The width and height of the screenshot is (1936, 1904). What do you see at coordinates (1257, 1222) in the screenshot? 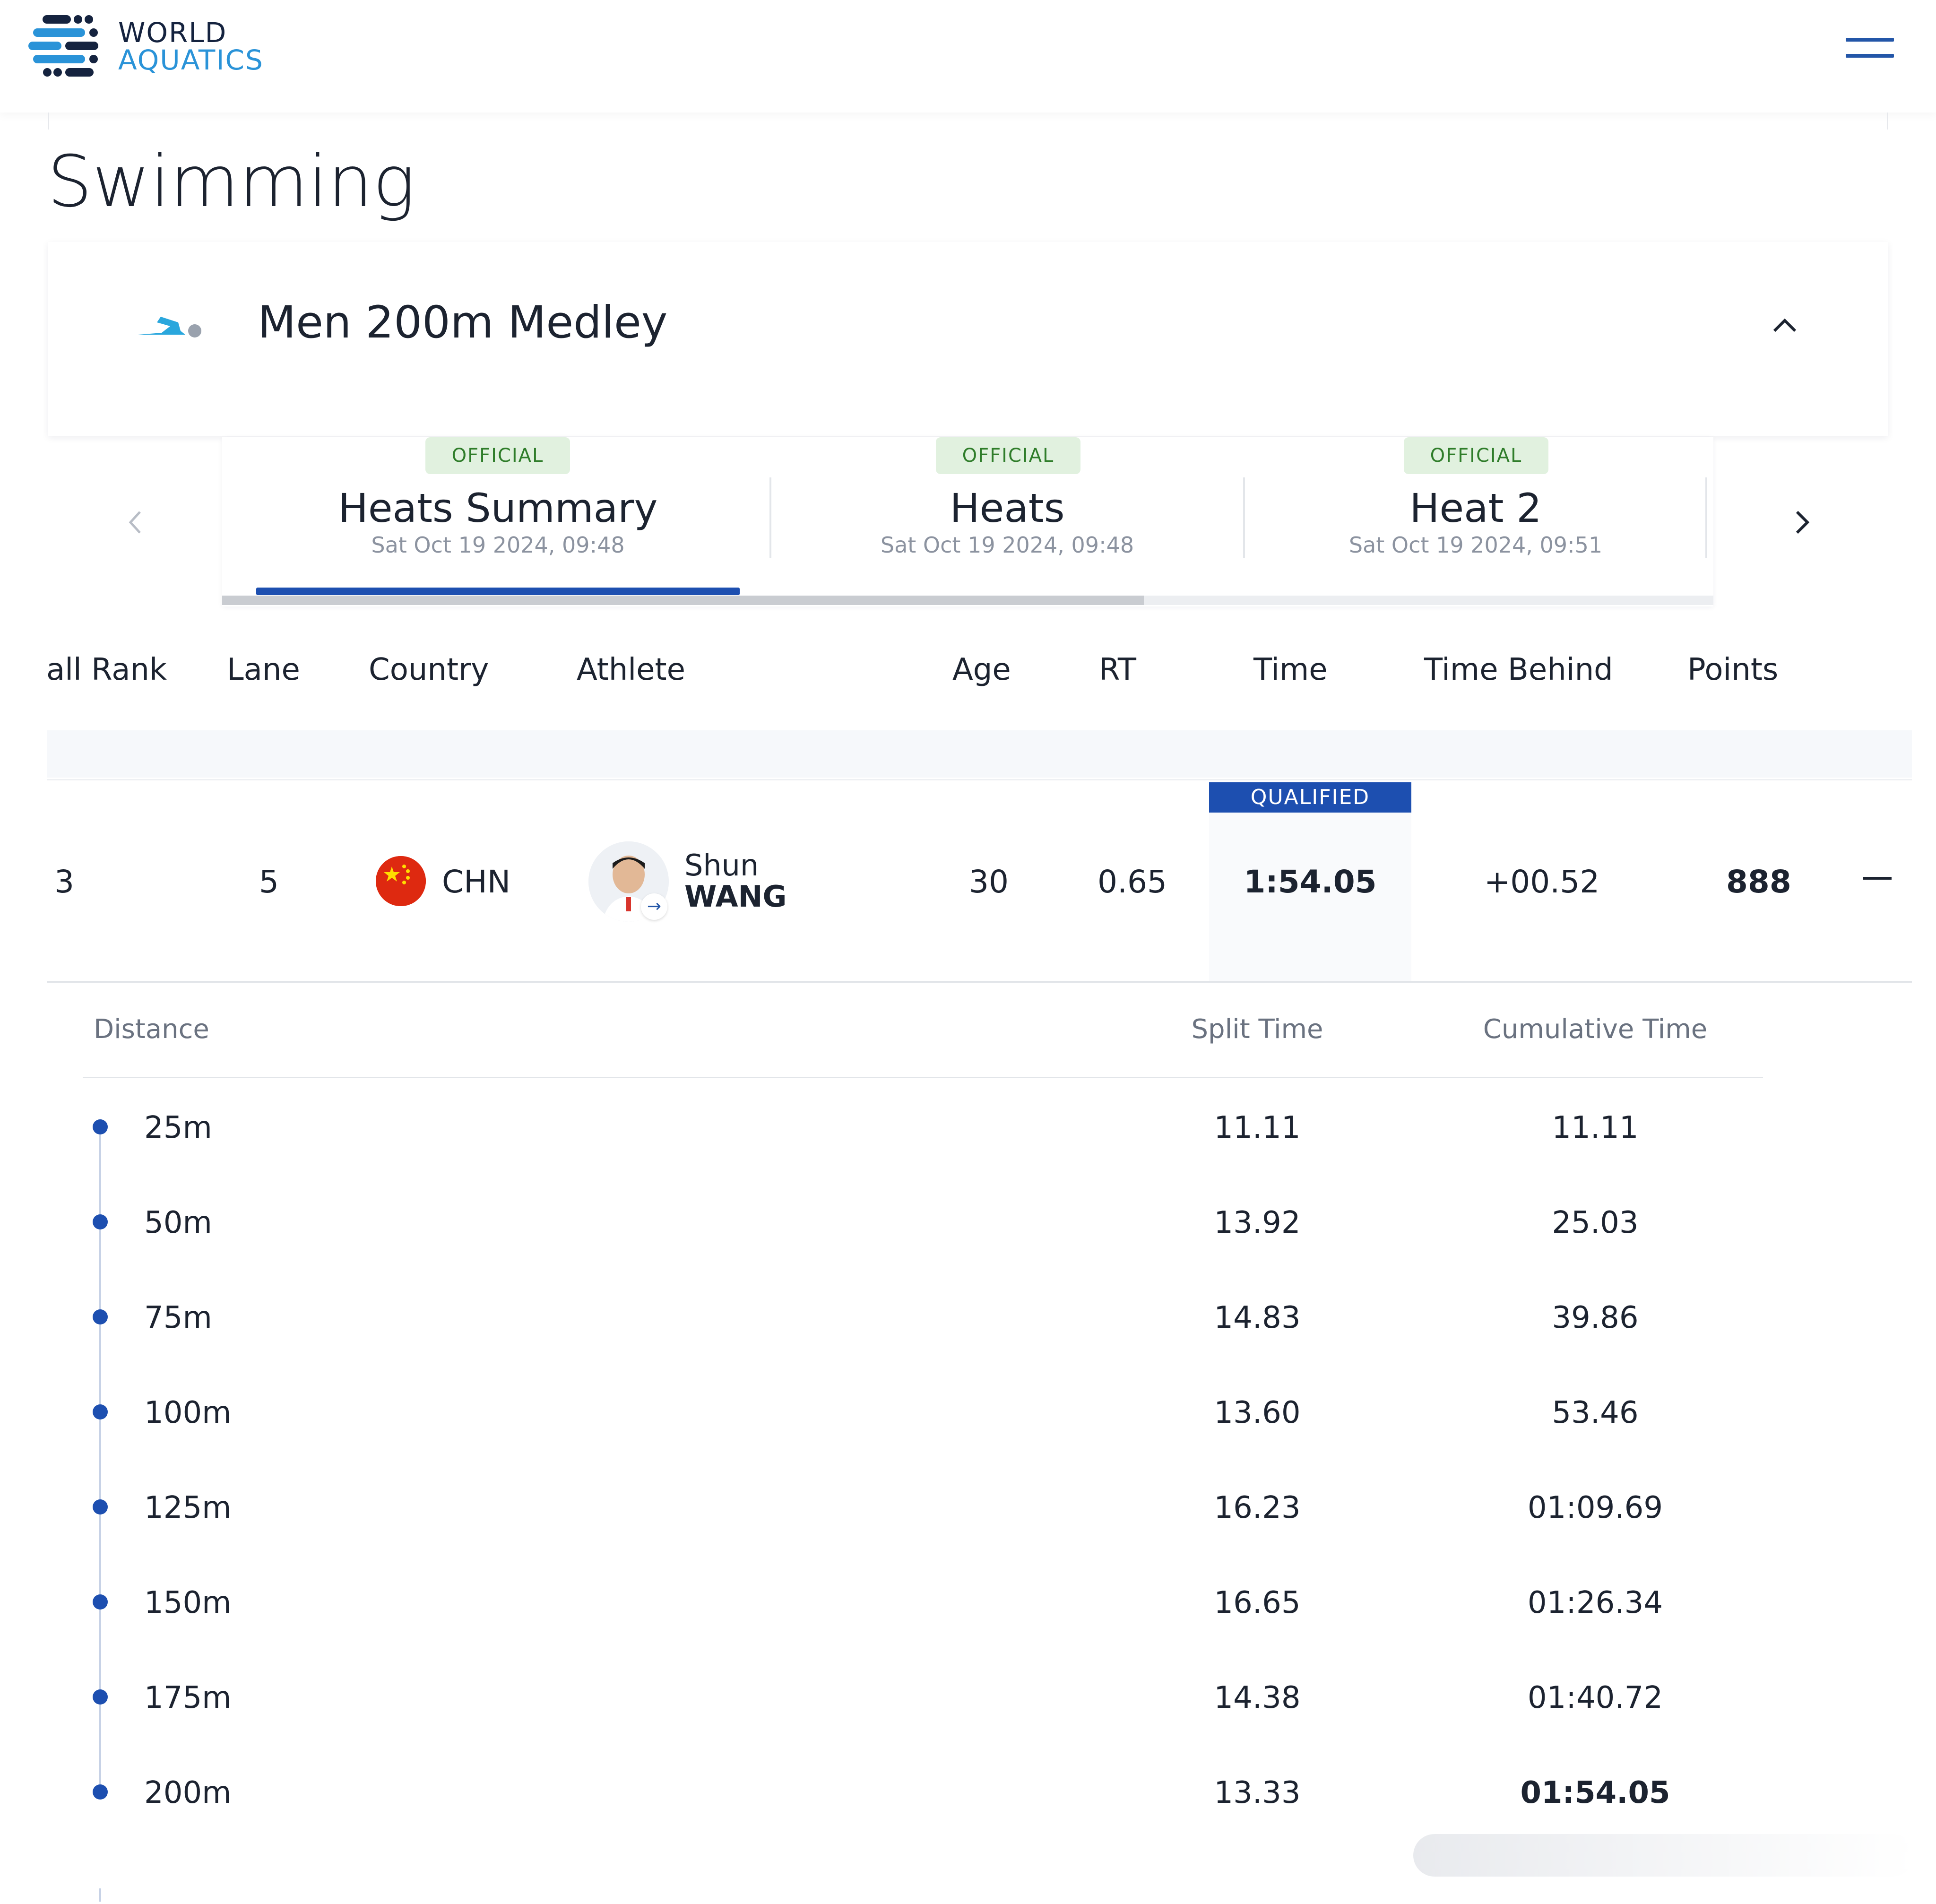
I see `split-time: 13.92` at bounding box center [1257, 1222].